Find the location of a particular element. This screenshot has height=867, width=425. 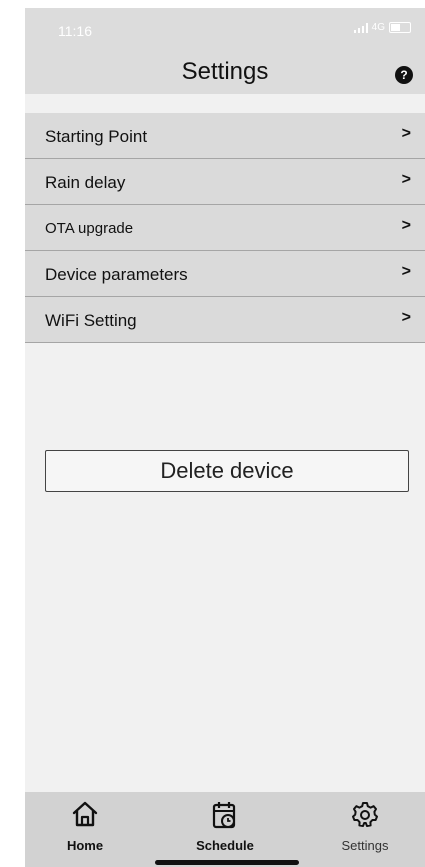

menu-item-label: Device parameters is located at coordinates (116, 274).